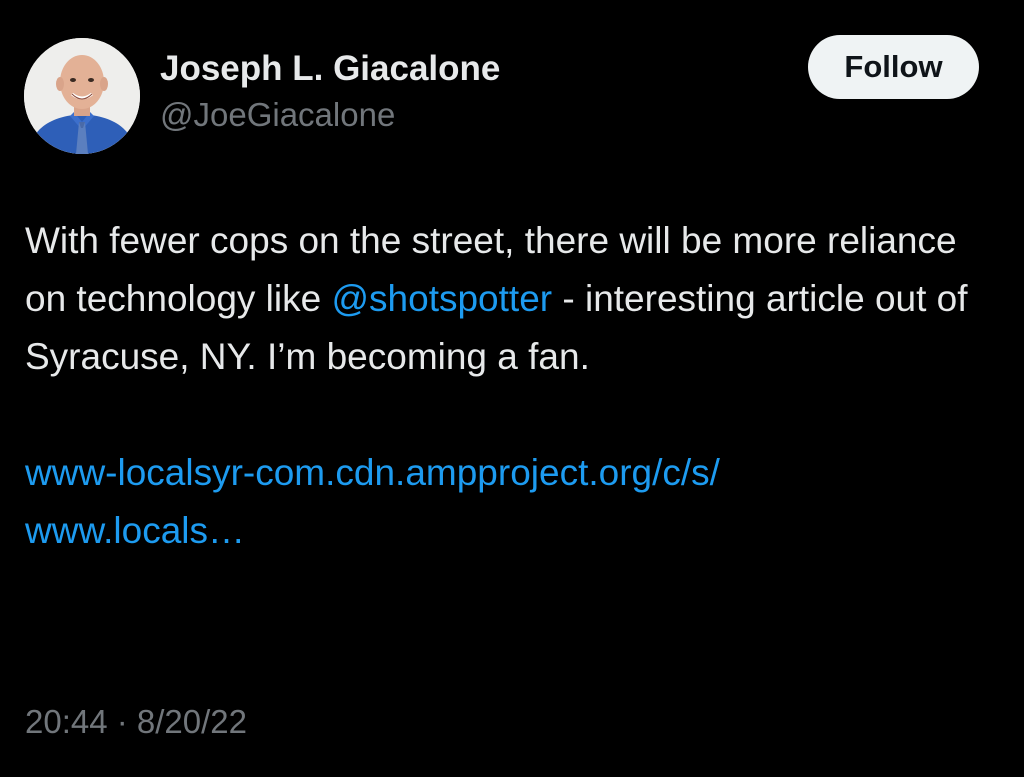  Describe the element at coordinates (330, 92) in the screenshot. I see `author-info: Joseph L. Giacalone @JoeGiacalone` at that location.